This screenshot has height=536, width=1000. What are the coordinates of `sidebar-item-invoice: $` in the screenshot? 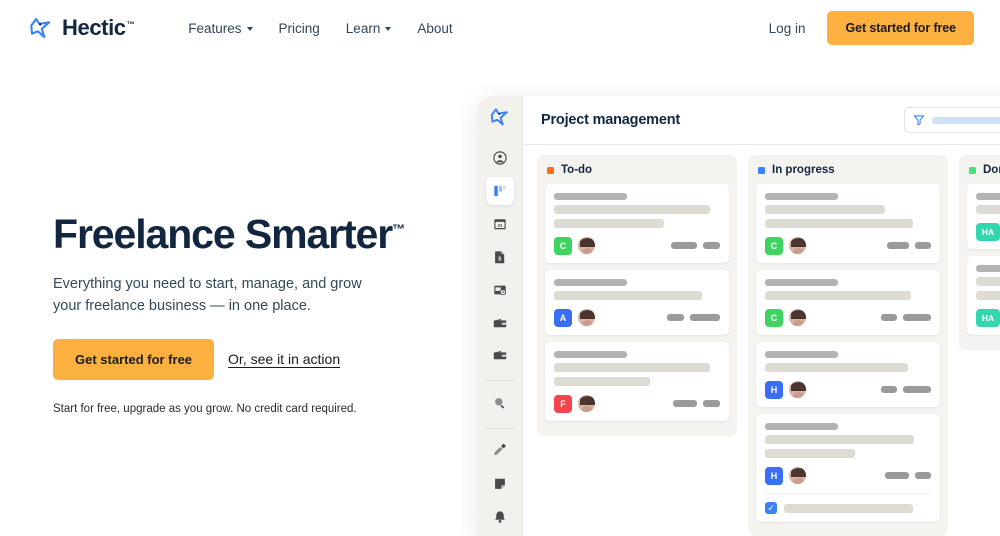 It's located at (500, 257).